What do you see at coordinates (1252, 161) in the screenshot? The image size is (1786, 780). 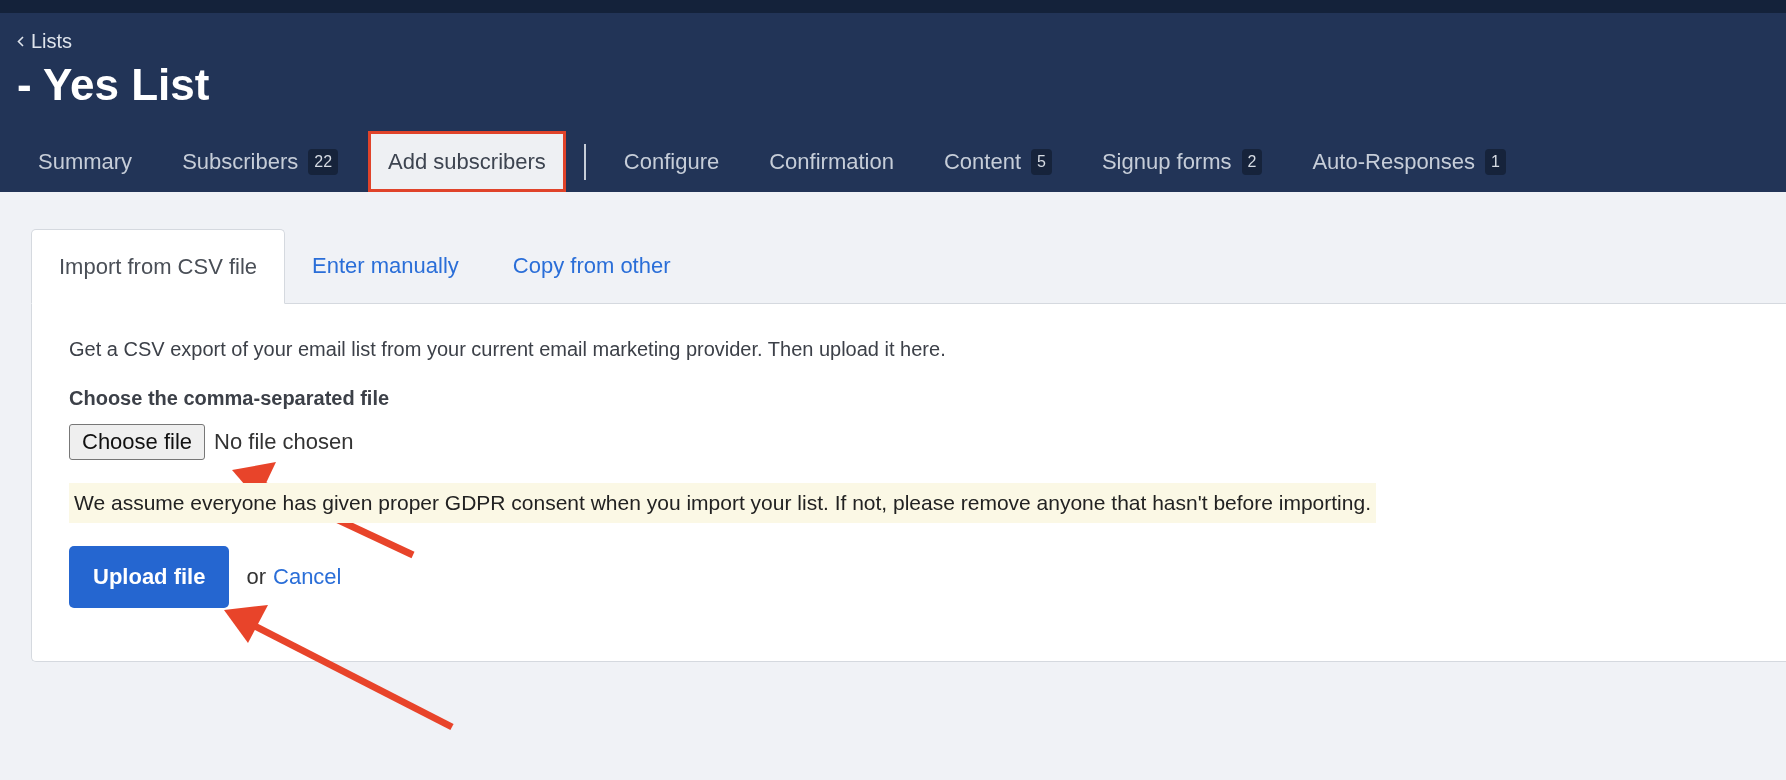 I see `count-badge: 2` at bounding box center [1252, 161].